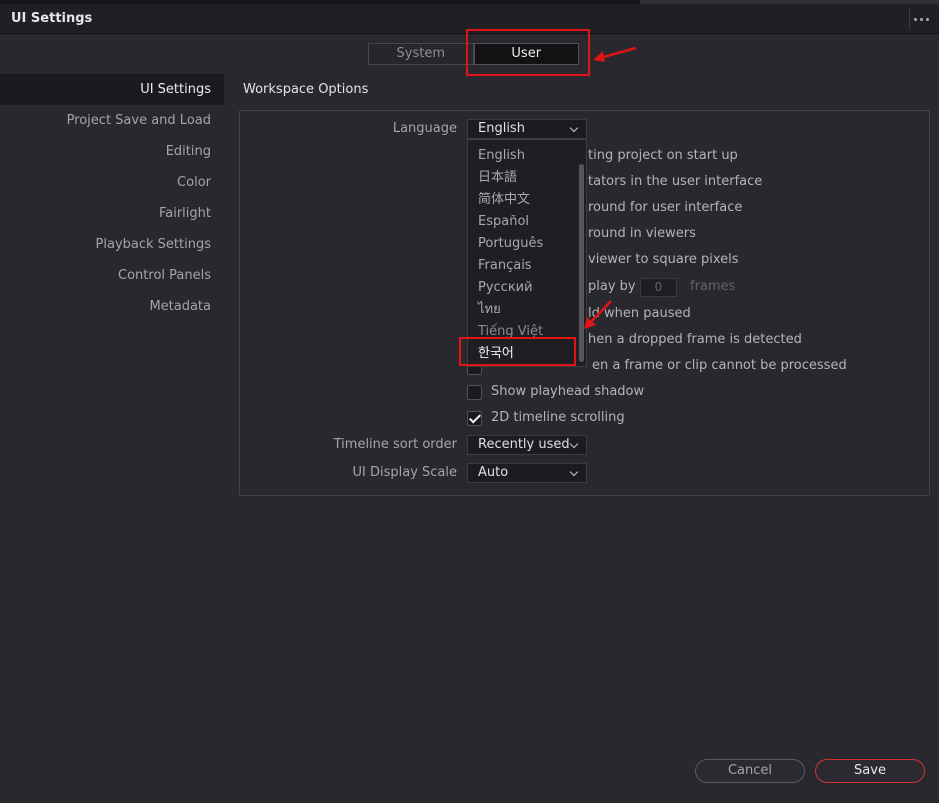 This screenshot has width=939, height=803. I want to click on timeline-scrolling-checkbox, so click(474, 418).